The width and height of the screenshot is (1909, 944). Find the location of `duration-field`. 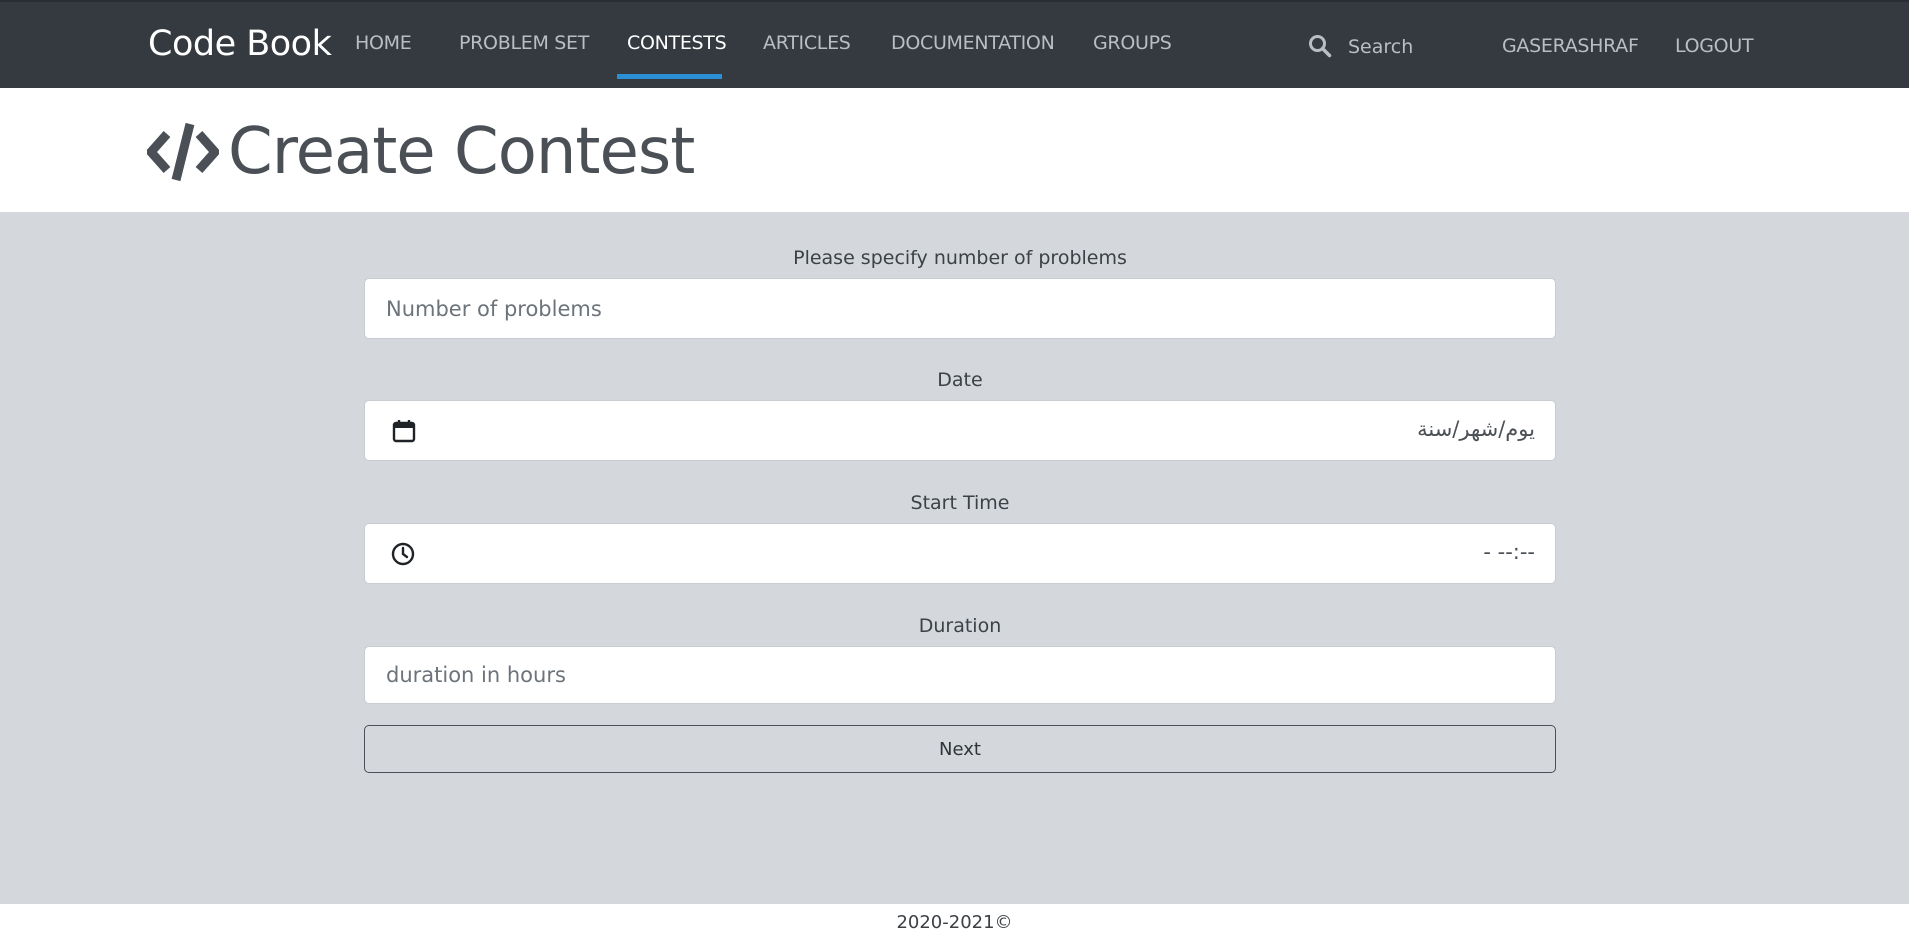

duration-field is located at coordinates (960, 675).